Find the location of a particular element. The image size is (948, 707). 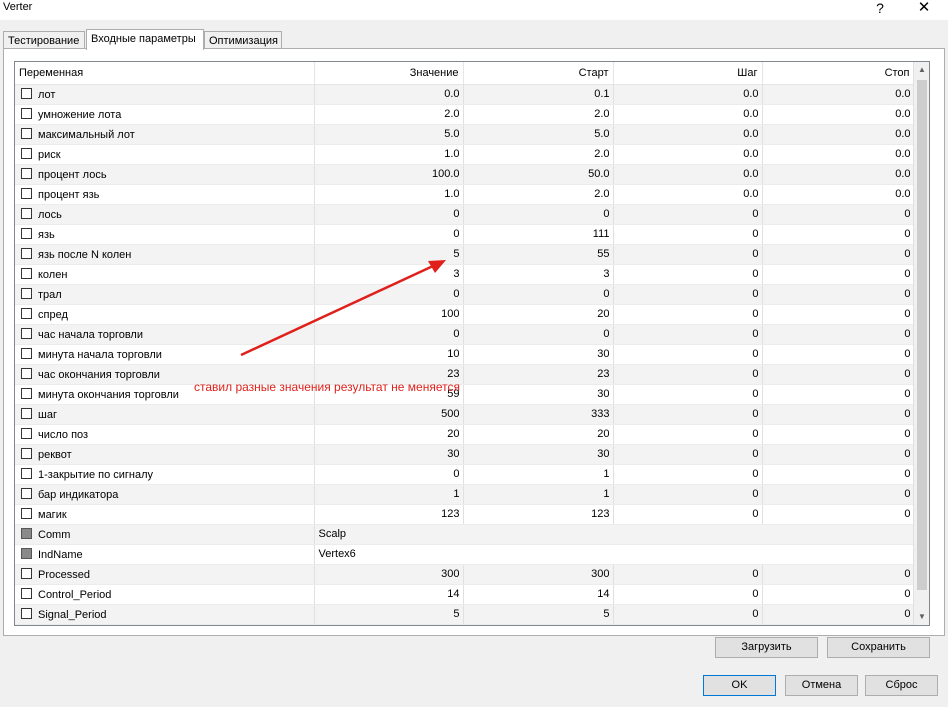

param-name-cell: Processed is located at coordinates (165, 574).